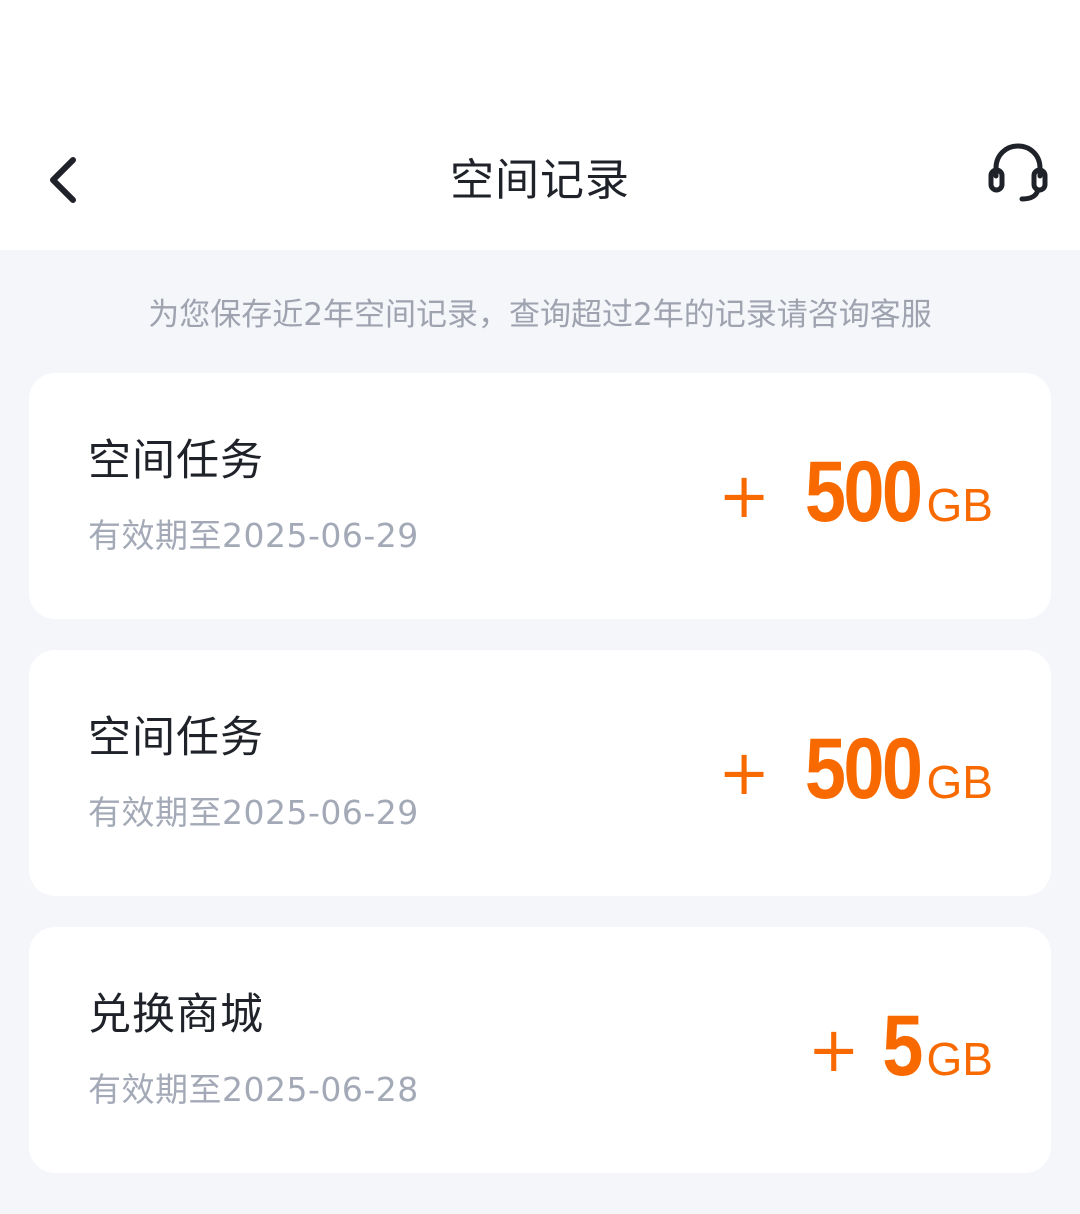 The image size is (1080, 1214). I want to click on record-amount: + 5 GB, so click(900, 1047).